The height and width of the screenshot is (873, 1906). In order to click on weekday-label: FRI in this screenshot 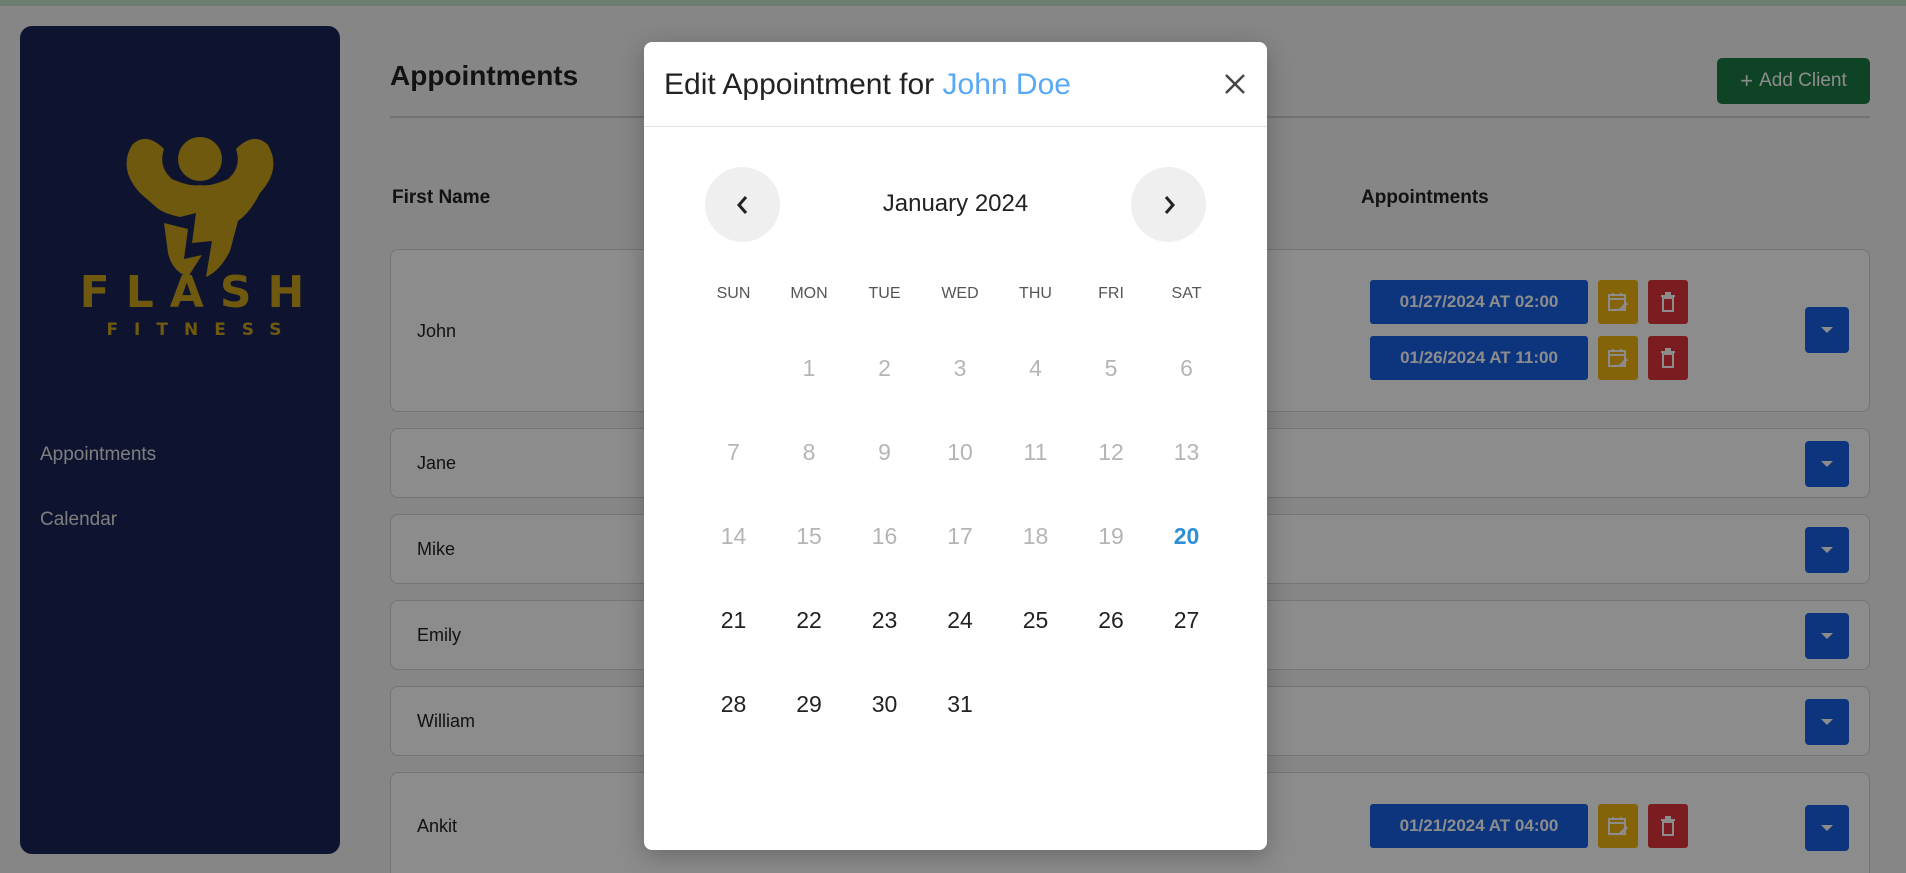, I will do `click(1111, 293)`.